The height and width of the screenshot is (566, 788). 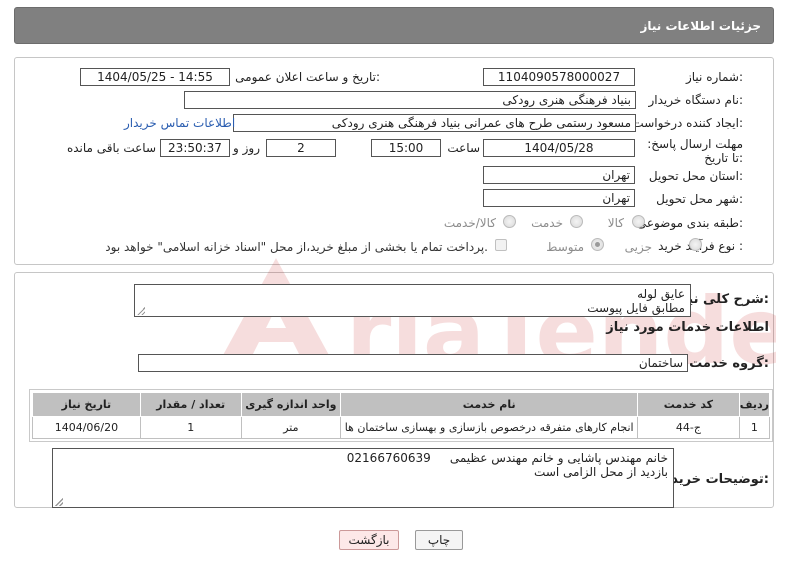 What do you see at coordinates (195, 148) in the screenshot?
I see `remaining-time-field: 23:50:37` at bounding box center [195, 148].